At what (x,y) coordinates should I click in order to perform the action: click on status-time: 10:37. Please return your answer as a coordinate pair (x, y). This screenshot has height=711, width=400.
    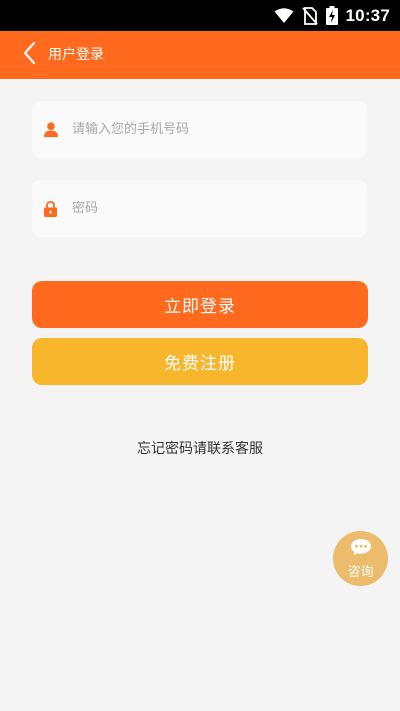
    Looking at the image, I should click on (367, 15).